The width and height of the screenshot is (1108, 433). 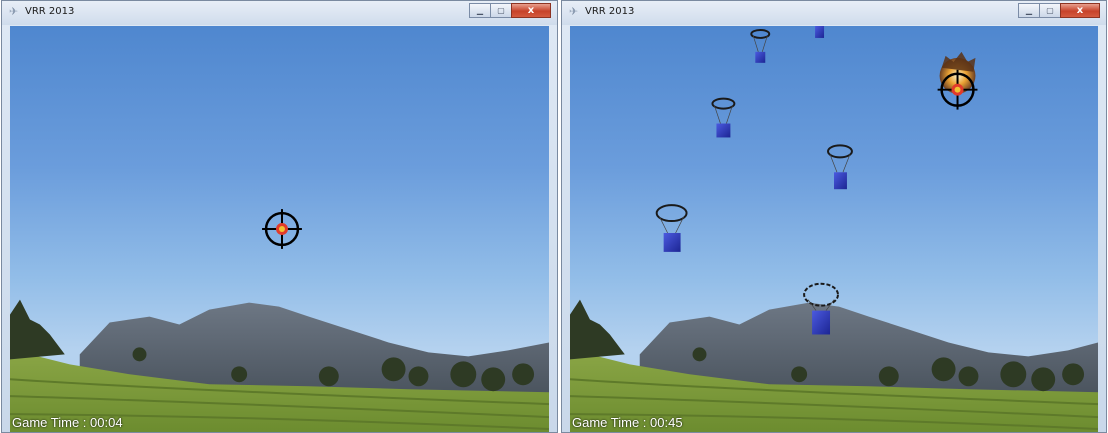 I want to click on game-time-label: Game Time : 00:04, so click(x=67, y=422).